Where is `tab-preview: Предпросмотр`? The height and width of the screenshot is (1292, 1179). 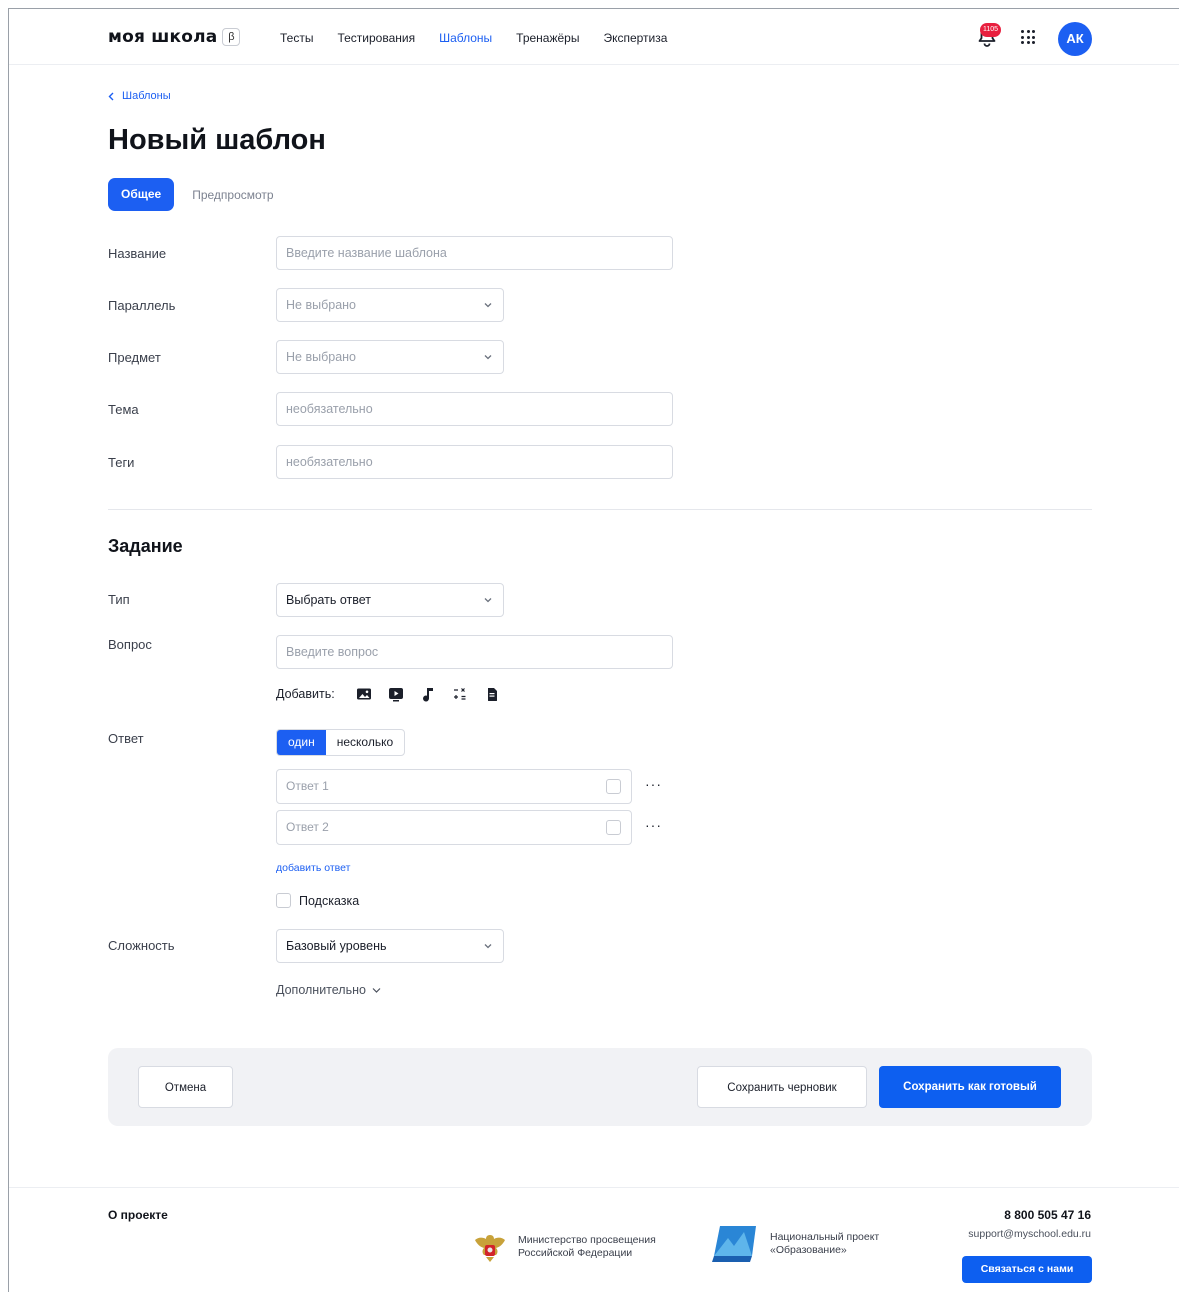
tab-preview: Предпросмотр is located at coordinates (232, 195).